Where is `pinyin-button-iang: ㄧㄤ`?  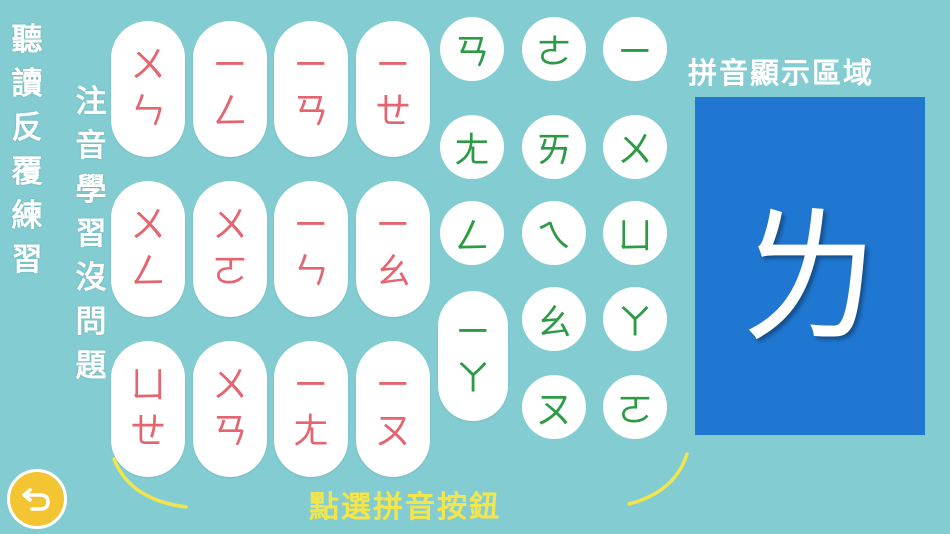
pinyin-button-iang: ㄧㄤ is located at coordinates (311, 409).